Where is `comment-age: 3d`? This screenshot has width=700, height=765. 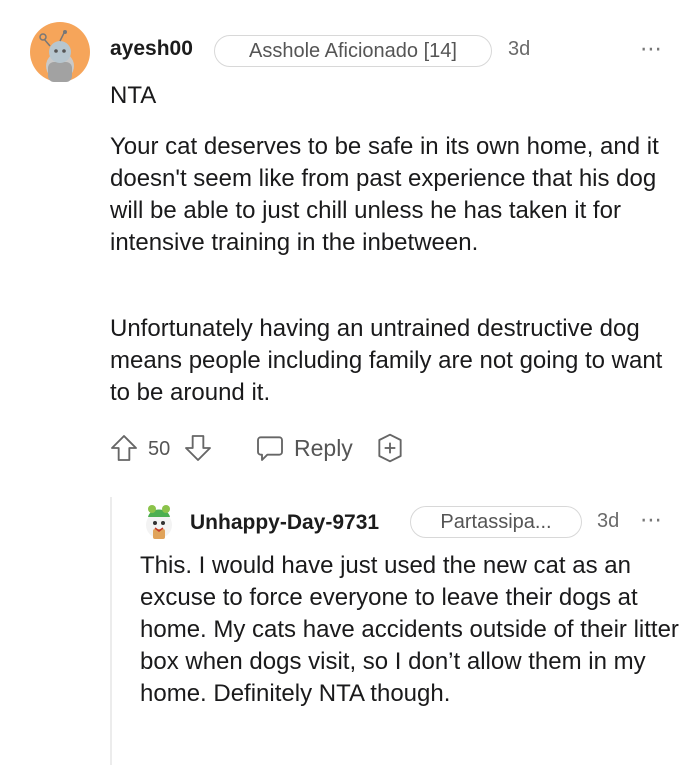 comment-age: 3d is located at coordinates (519, 49).